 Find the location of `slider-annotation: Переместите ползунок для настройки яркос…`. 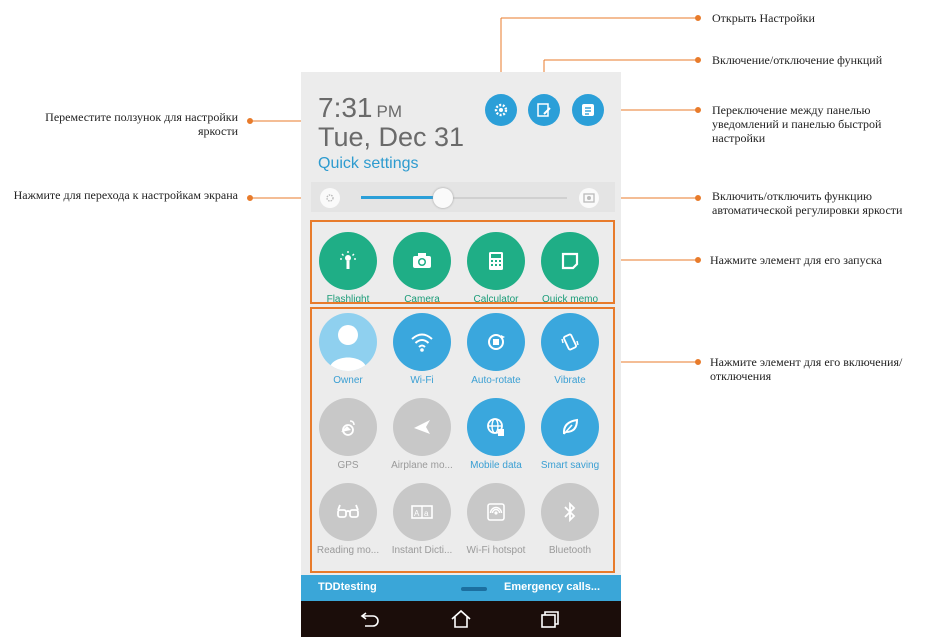

slider-annotation: Переместите ползунок для настройки яркос… is located at coordinates (141, 124).